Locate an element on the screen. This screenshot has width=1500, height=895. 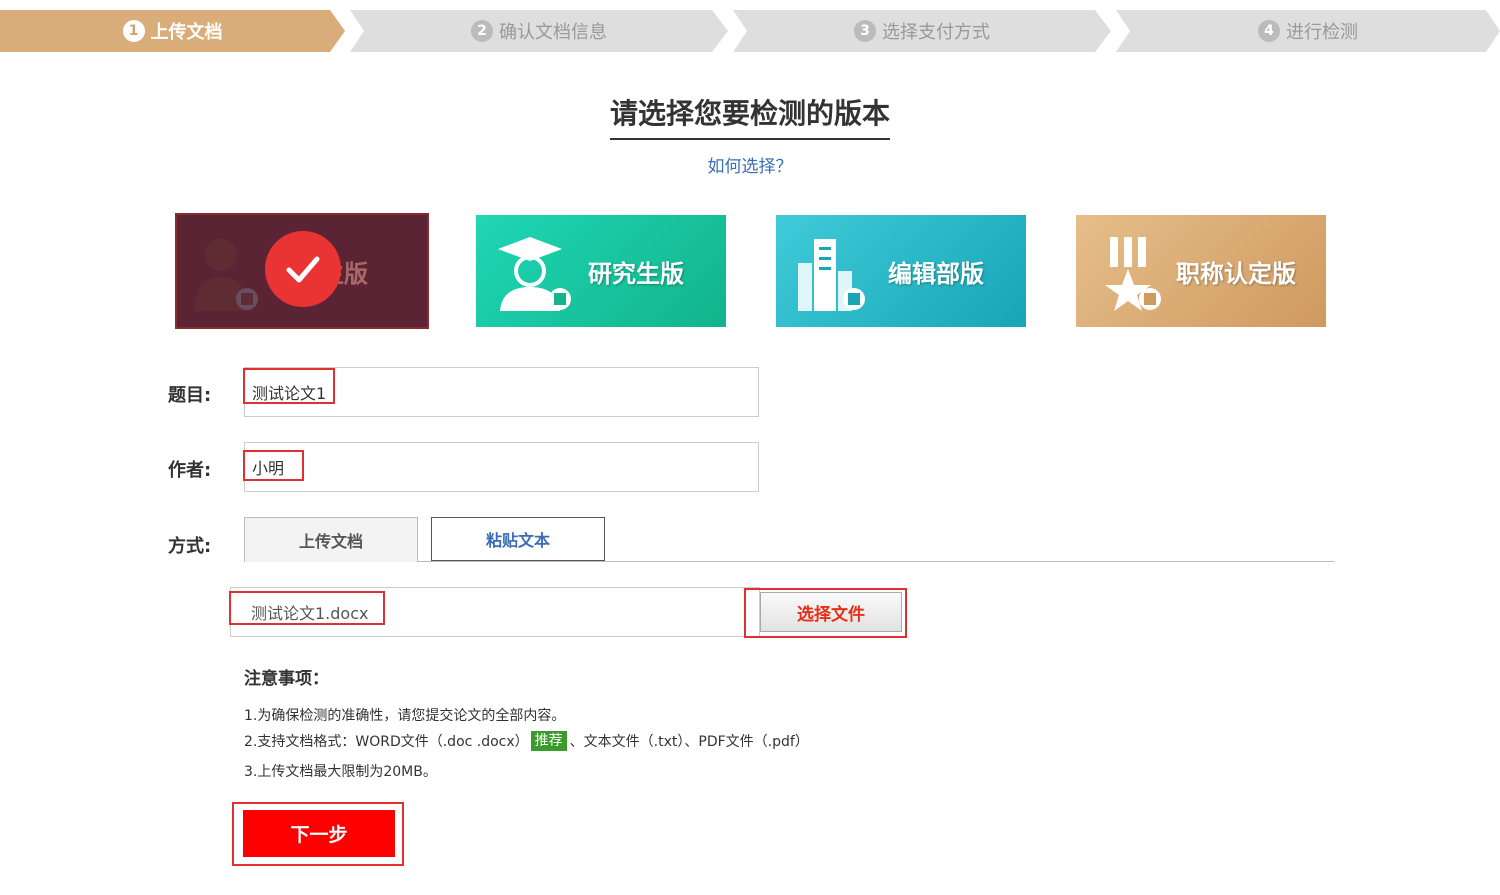
step-1: 1 上传文档 is located at coordinates (172, 31).